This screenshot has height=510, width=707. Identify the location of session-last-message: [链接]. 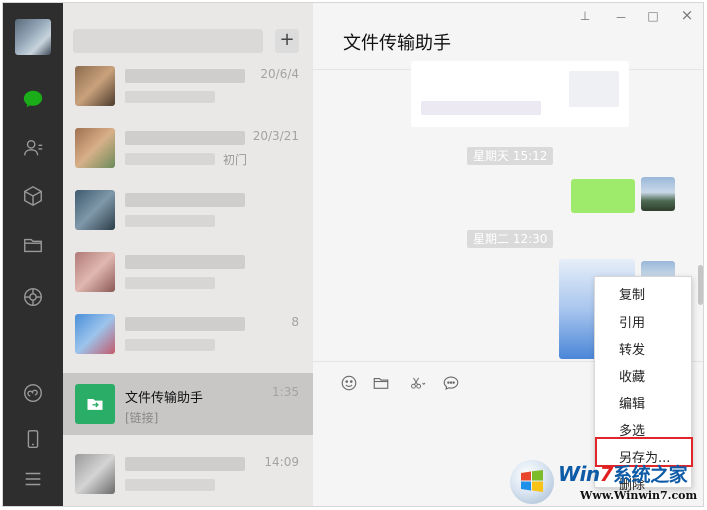
(142, 418).